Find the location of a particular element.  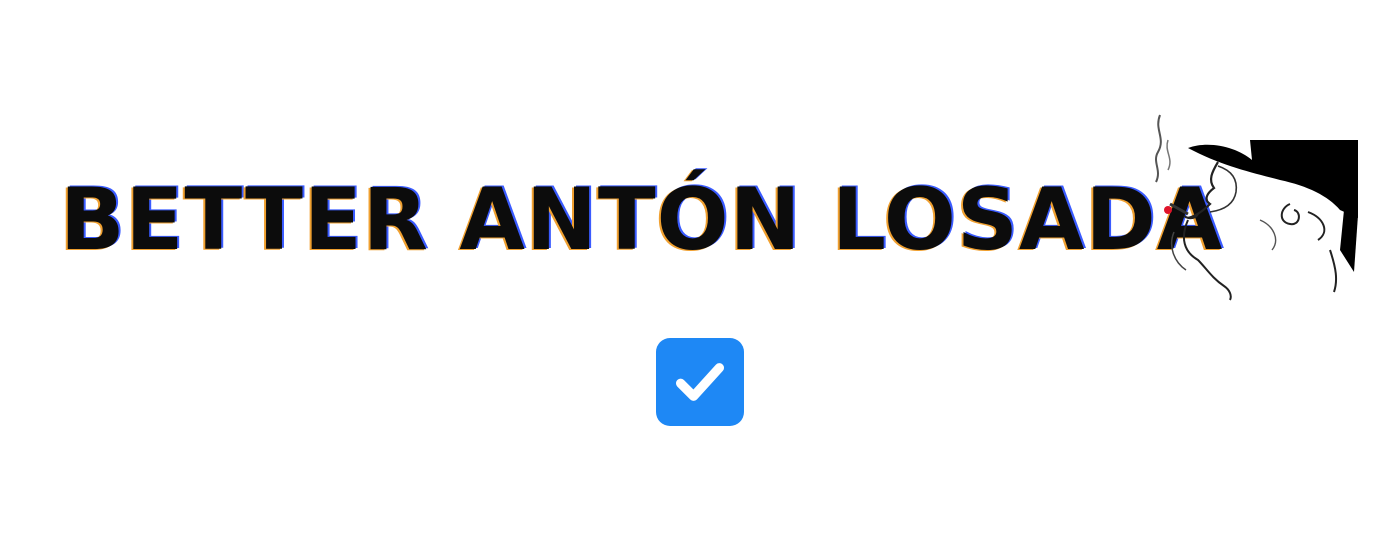

checkbox is located at coordinates (700, 382).